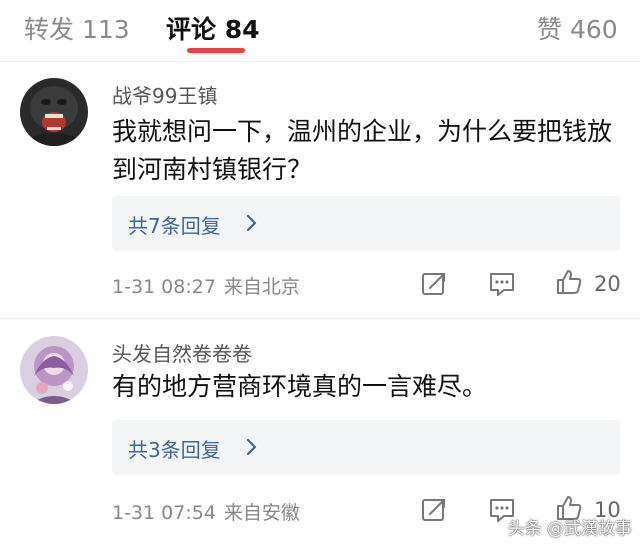 The height and width of the screenshot is (545, 640). Describe the element at coordinates (261, 513) in the screenshot. I see `comment-location: 来自安徽` at that location.